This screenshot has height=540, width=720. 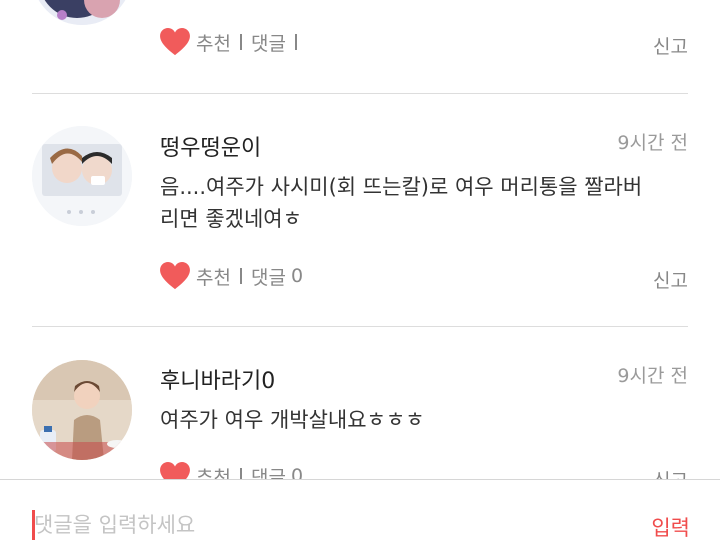 I want to click on comment-text: 음....여주가 사시미(회 뜨는칼)로 여우 머리통을 짤라버리면 좋겠네여ㅎ, so click(x=401, y=203).